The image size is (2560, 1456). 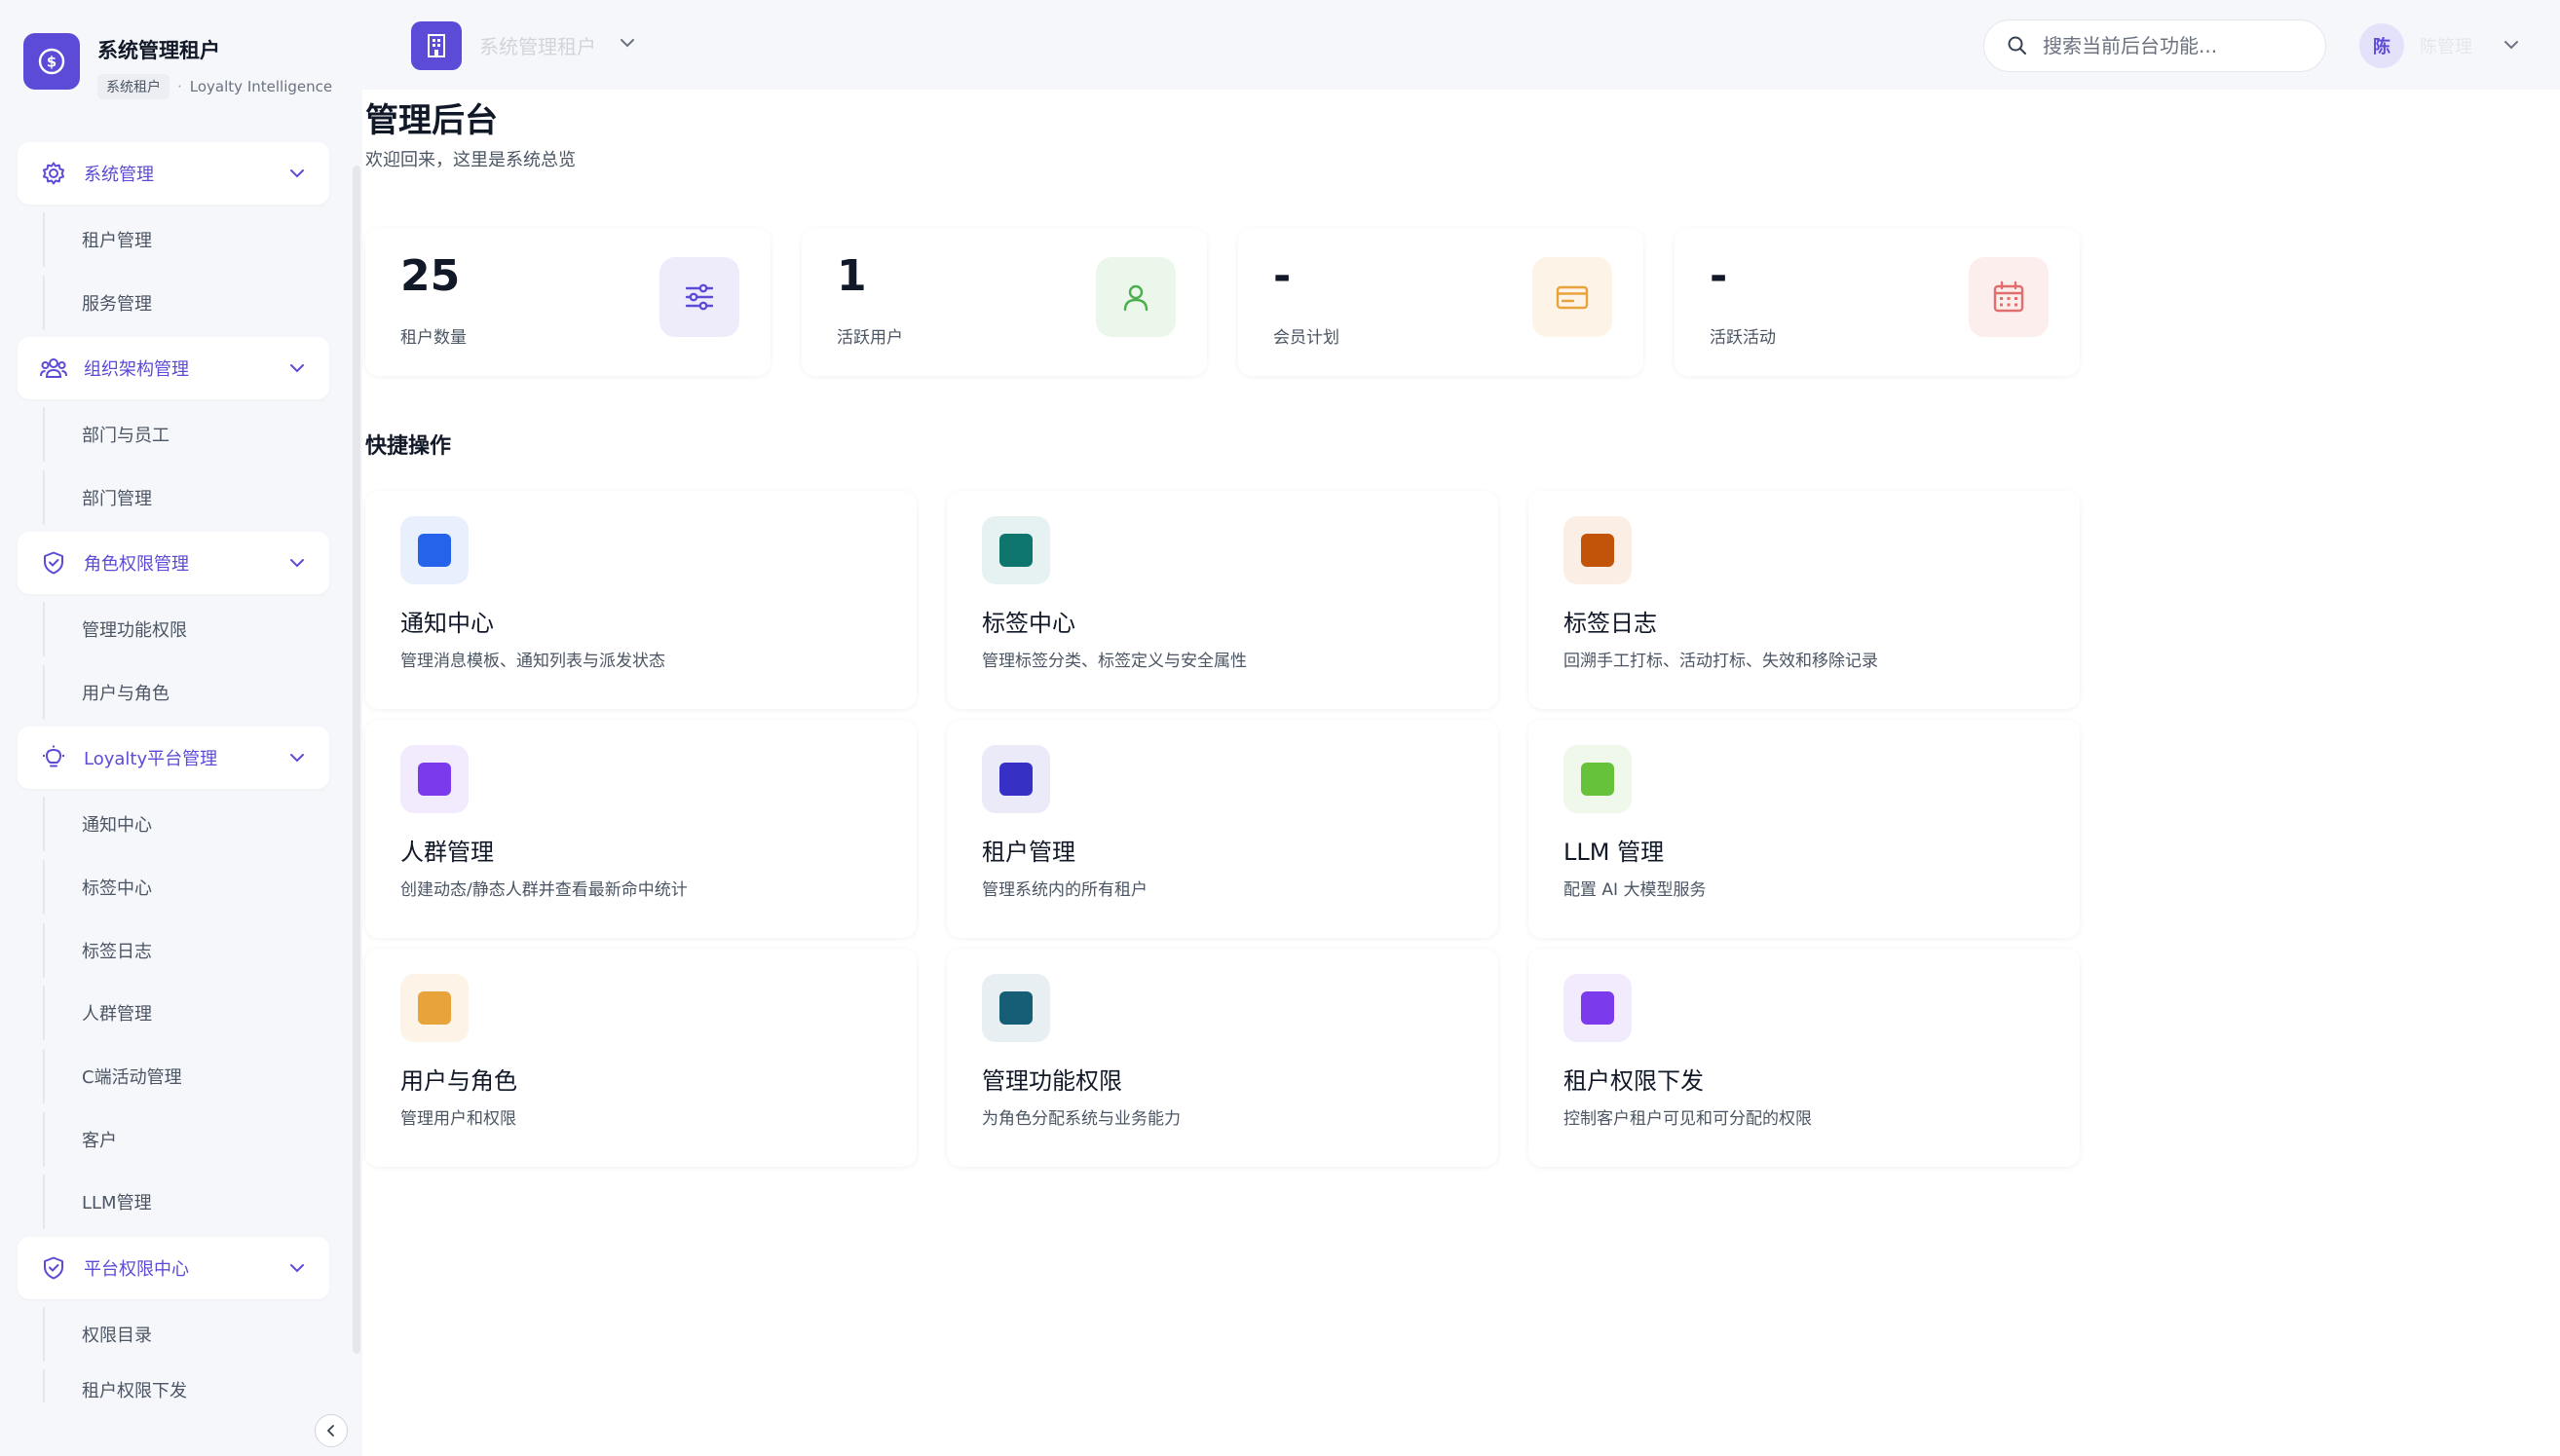 What do you see at coordinates (1720, 661) in the screenshot?
I see `action-description: 回溯手工打标、活动打标、失效和移除记录` at bounding box center [1720, 661].